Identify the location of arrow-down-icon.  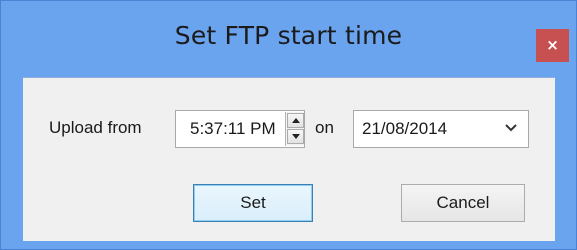
(296, 136).